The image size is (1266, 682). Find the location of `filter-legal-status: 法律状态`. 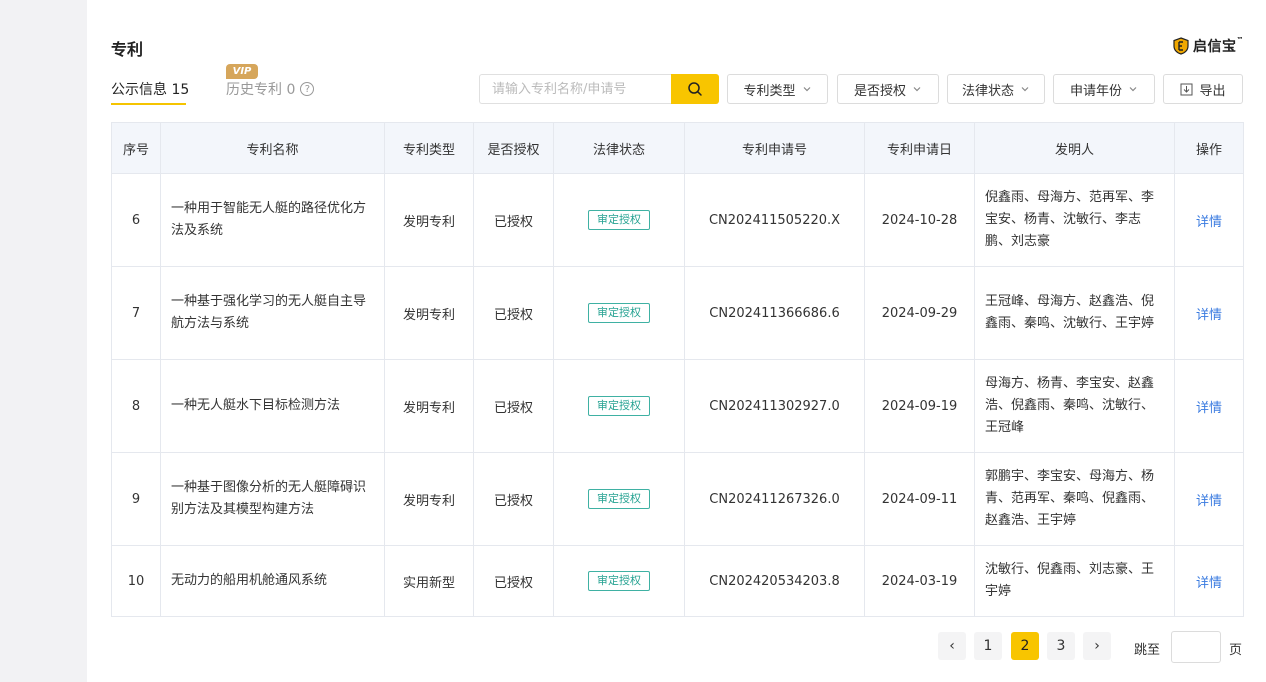

filter-legal-status: 法律状态 is located at coordinates (996, 89).